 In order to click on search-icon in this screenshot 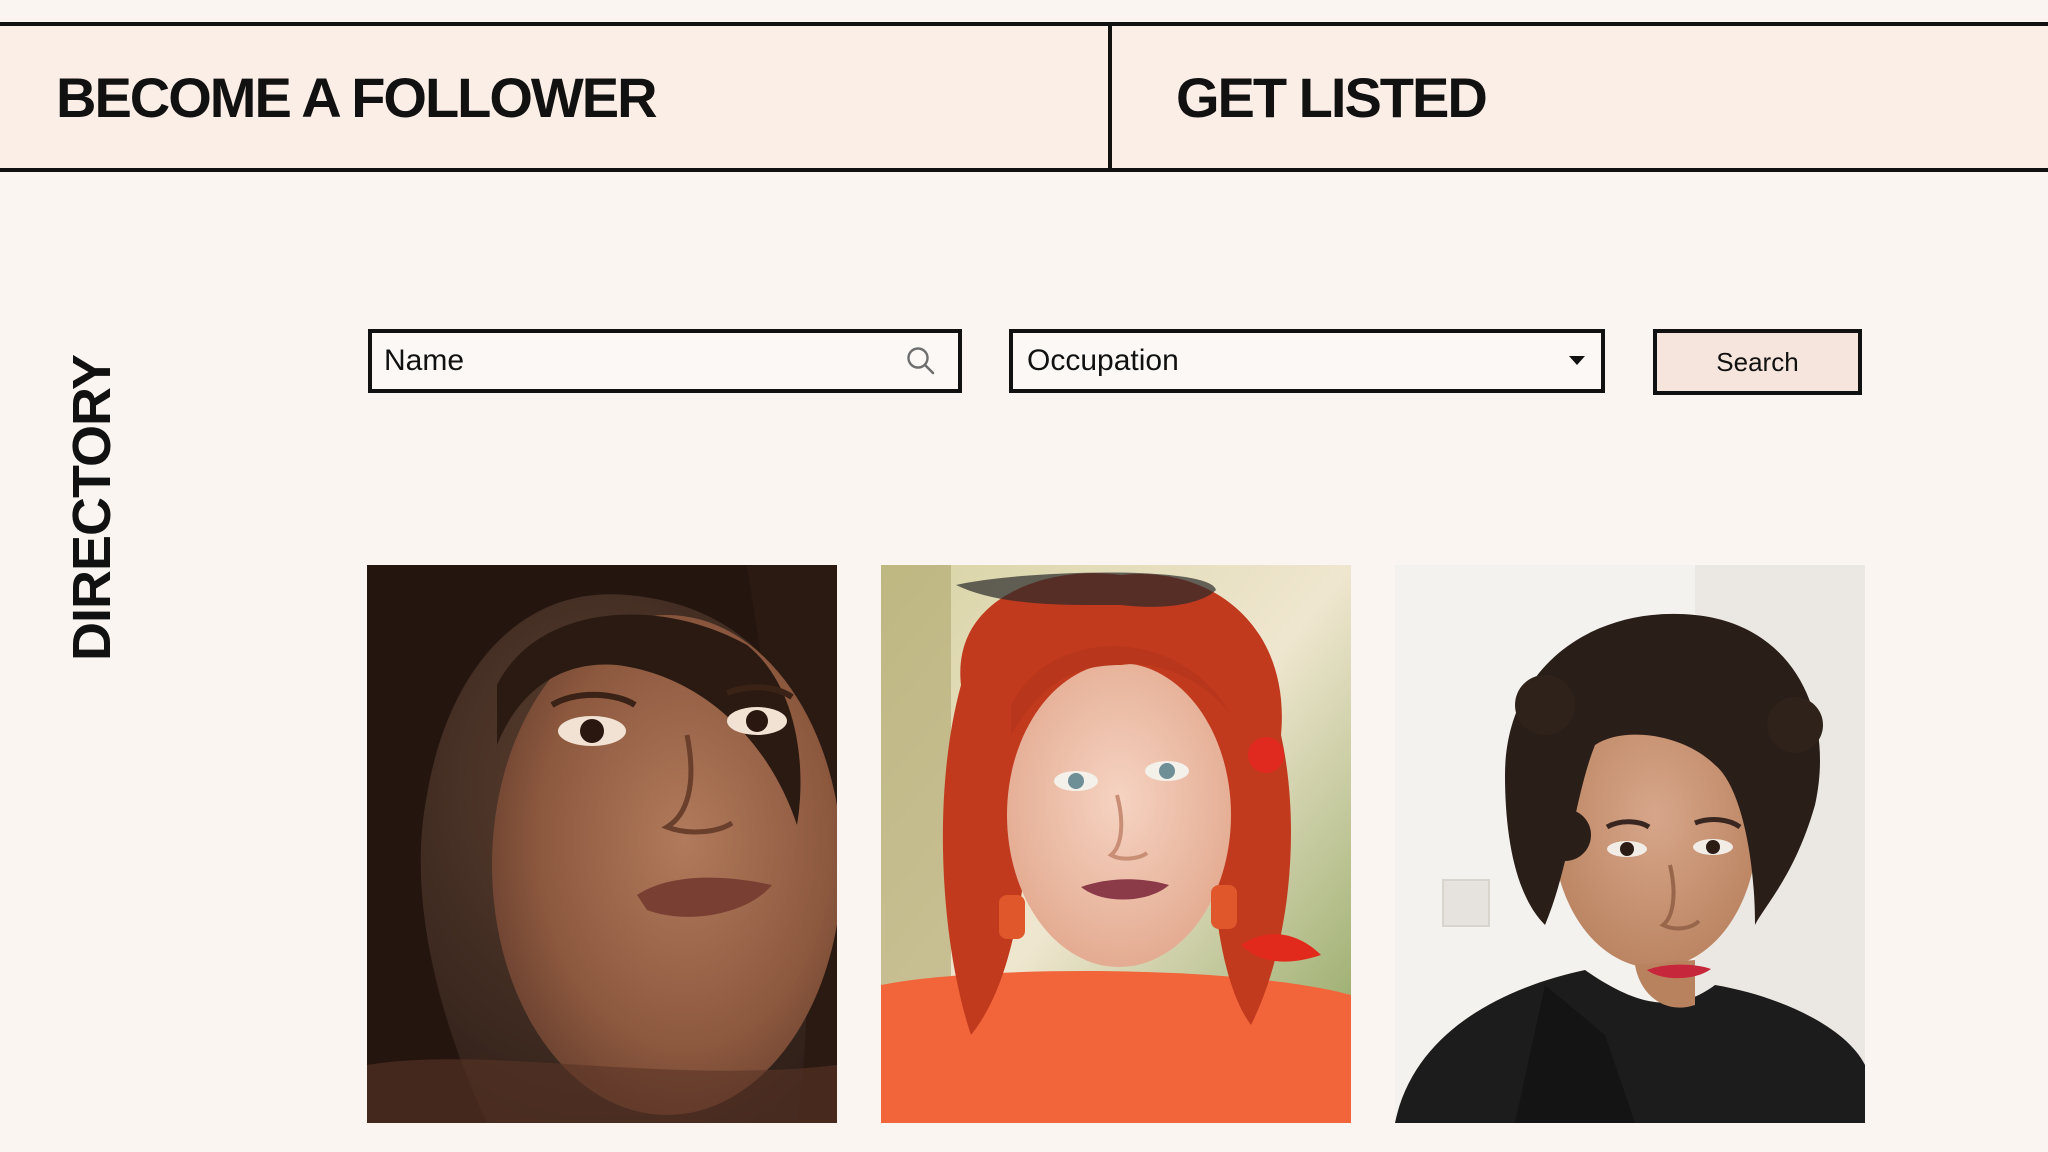, I will do `click(921, 361)`.